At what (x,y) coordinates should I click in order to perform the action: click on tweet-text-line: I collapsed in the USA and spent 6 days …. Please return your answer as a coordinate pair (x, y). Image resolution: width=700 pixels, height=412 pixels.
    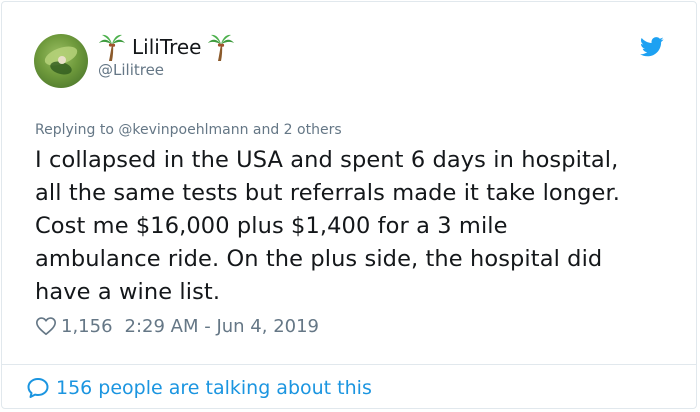
    Looking at the image, I should click on (327, 160).